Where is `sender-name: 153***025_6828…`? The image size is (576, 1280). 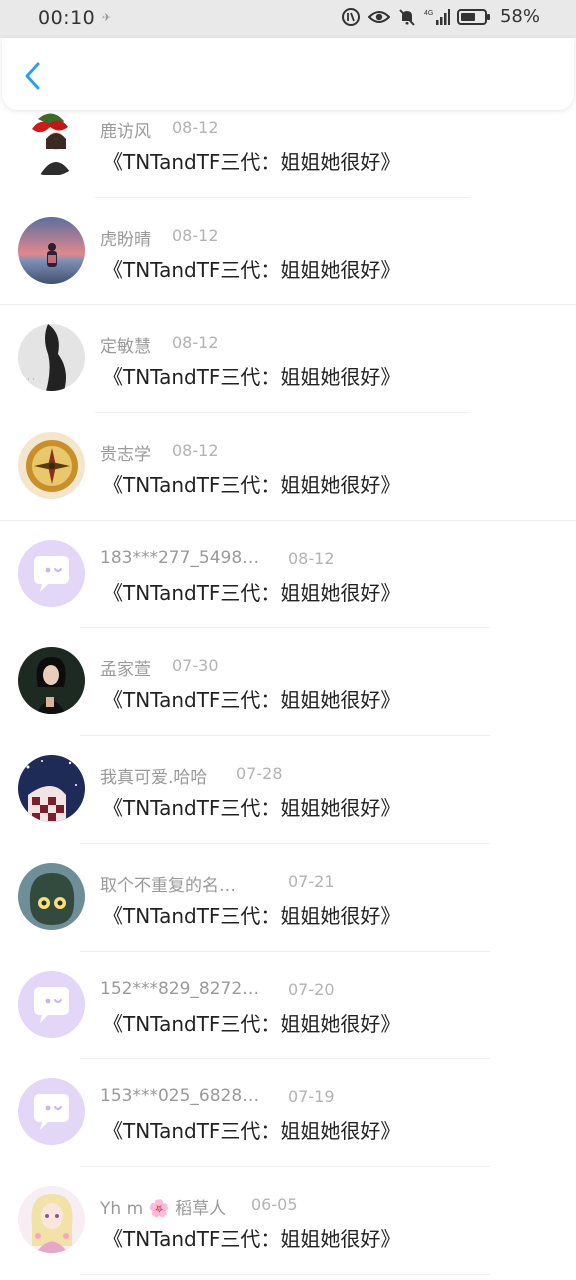 sender-name: 153***025_6828… is located at coordinates (180, 1096).